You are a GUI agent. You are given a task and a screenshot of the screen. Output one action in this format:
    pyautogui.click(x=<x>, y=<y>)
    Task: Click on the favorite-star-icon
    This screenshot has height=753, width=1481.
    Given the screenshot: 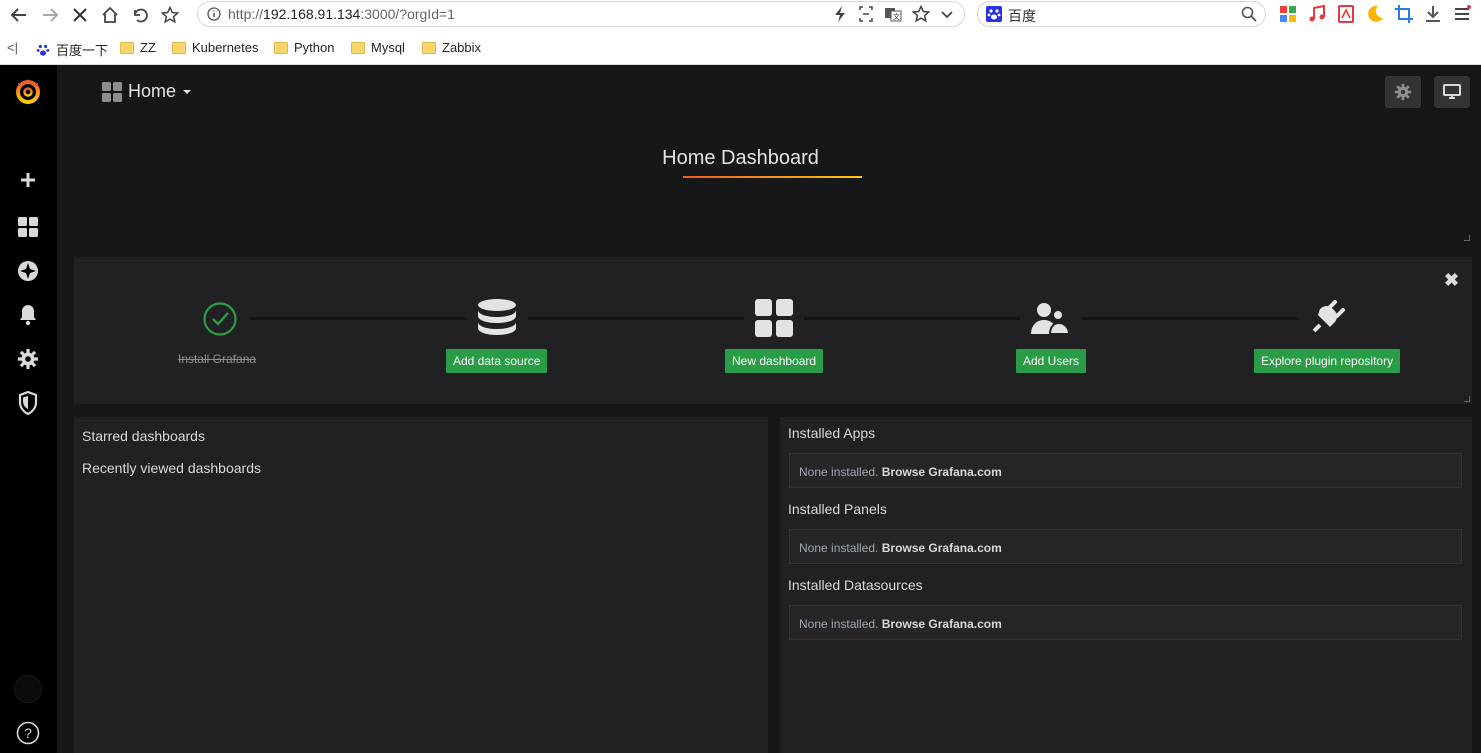 What is the action you would take?
    pyautogui.click(x=921, y=14)
    